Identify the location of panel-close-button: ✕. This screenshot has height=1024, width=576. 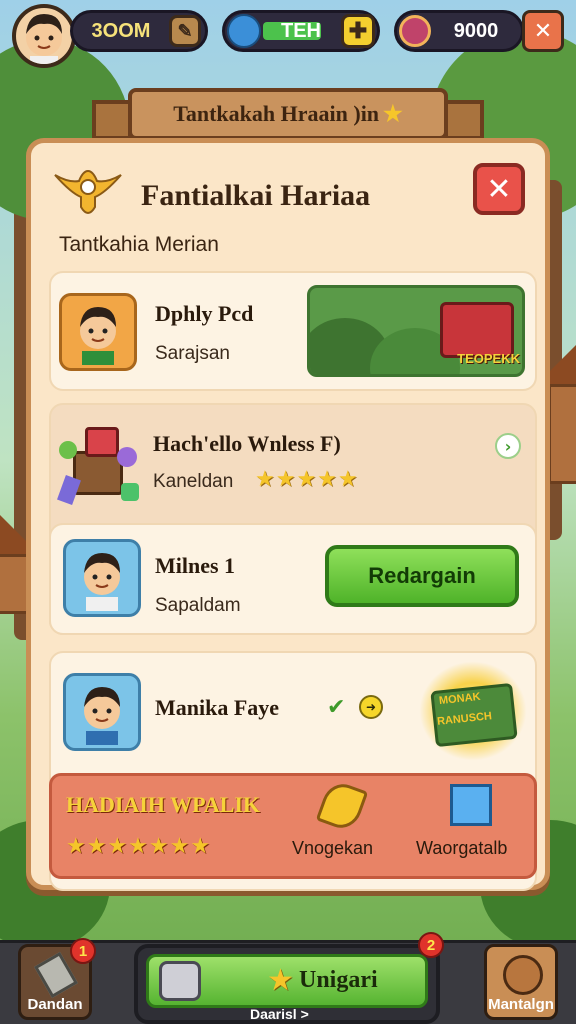
(499, 189).